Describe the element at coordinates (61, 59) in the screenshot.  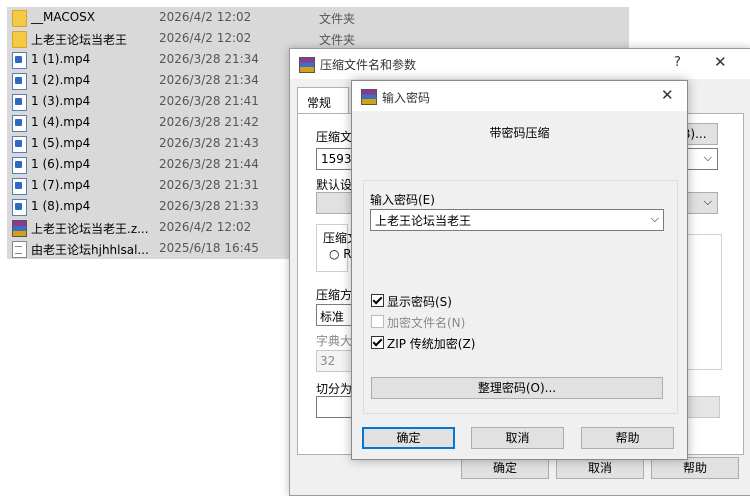
I see `file-name: 1 (1).mp4` at that location.